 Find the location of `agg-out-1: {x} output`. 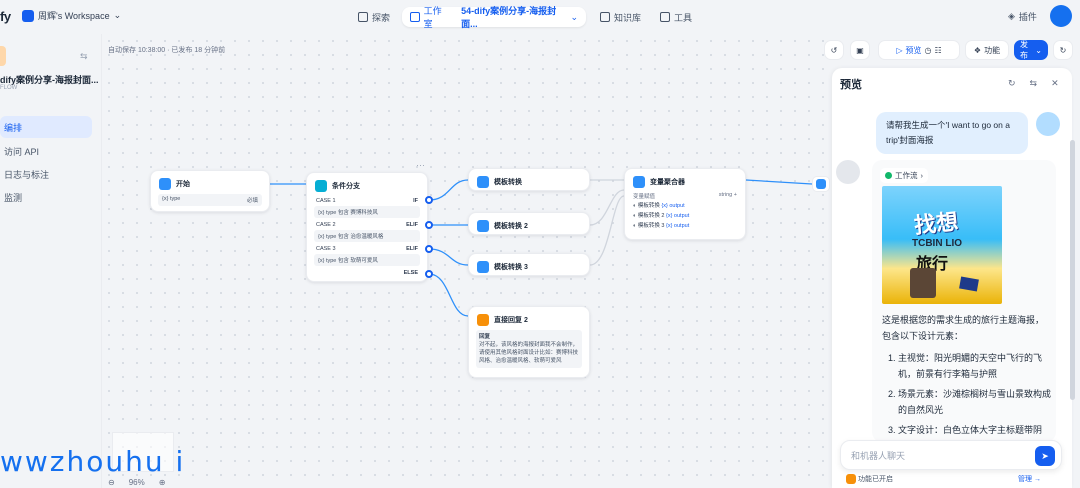

agg-out-1: {x} output is located at coordinates (673, 206).